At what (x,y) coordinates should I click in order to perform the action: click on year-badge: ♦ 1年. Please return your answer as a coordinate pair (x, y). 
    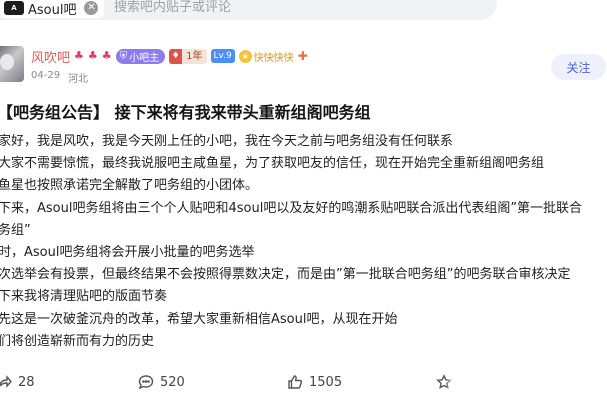
    Looking at the image, I should click on (188, 56).